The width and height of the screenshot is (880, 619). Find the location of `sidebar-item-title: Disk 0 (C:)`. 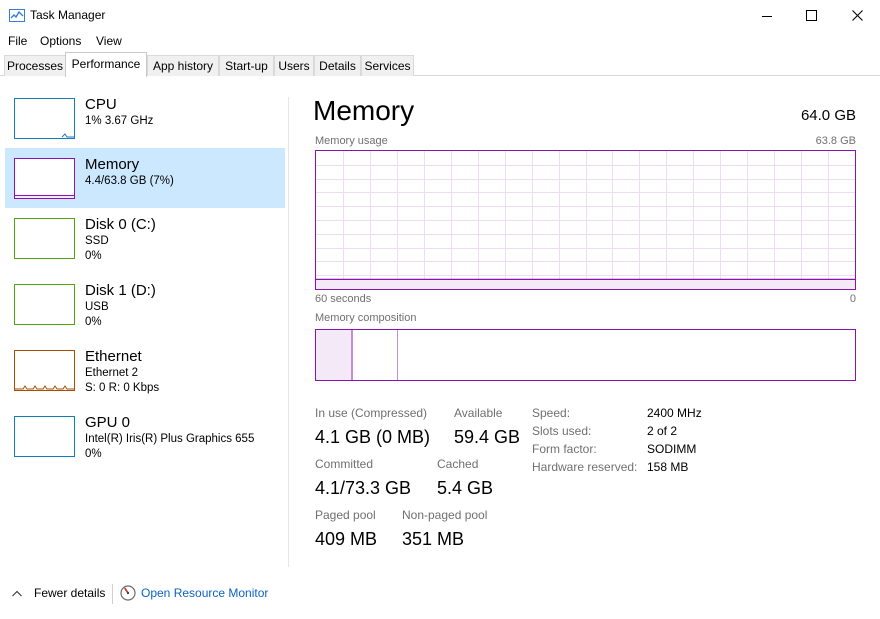

sidebar-item-title: Disk 0 (C:) is located at coordinates (120, 224).